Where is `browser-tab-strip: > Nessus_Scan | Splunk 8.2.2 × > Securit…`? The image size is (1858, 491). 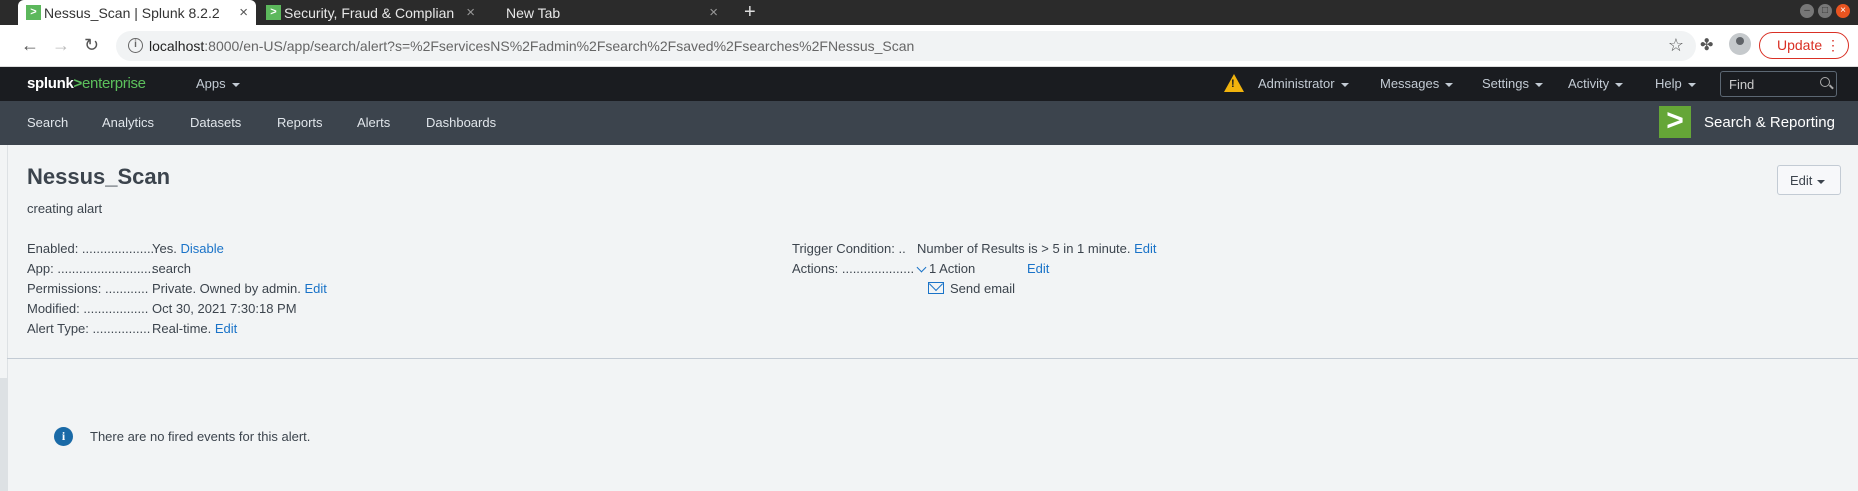 browser-tab-strip: > Nessus_Scan | Splunk 8.2.2 × > Securit… is located at coordinates (929, 12).